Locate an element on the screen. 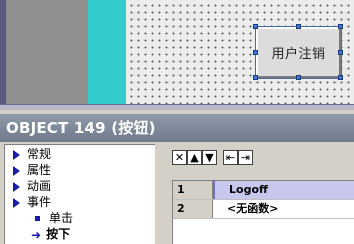 This screenshot has width=354, height=244. panel-title: OBJECT 149 (按钮) is located at coordinates (177, 128).